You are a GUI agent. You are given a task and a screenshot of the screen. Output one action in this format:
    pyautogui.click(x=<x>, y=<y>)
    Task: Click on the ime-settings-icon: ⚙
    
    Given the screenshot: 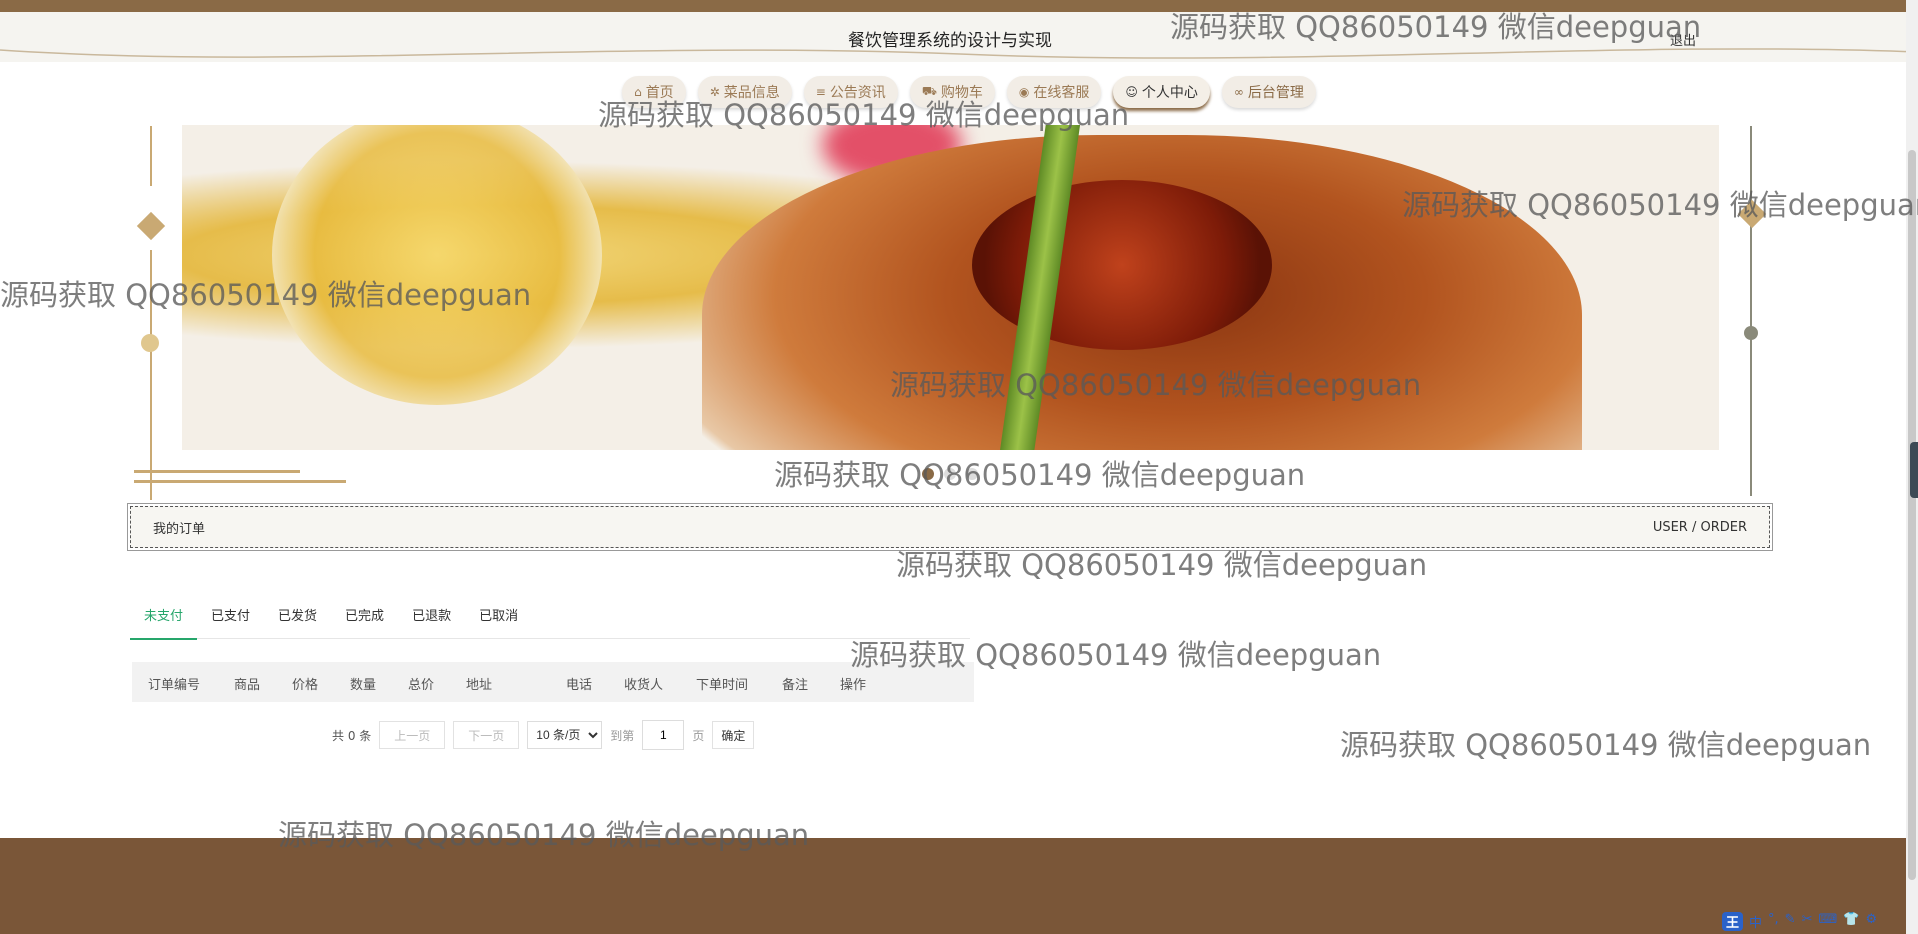 What is the action you would take?
    pyautogui.click(x=1871, y=921)
    